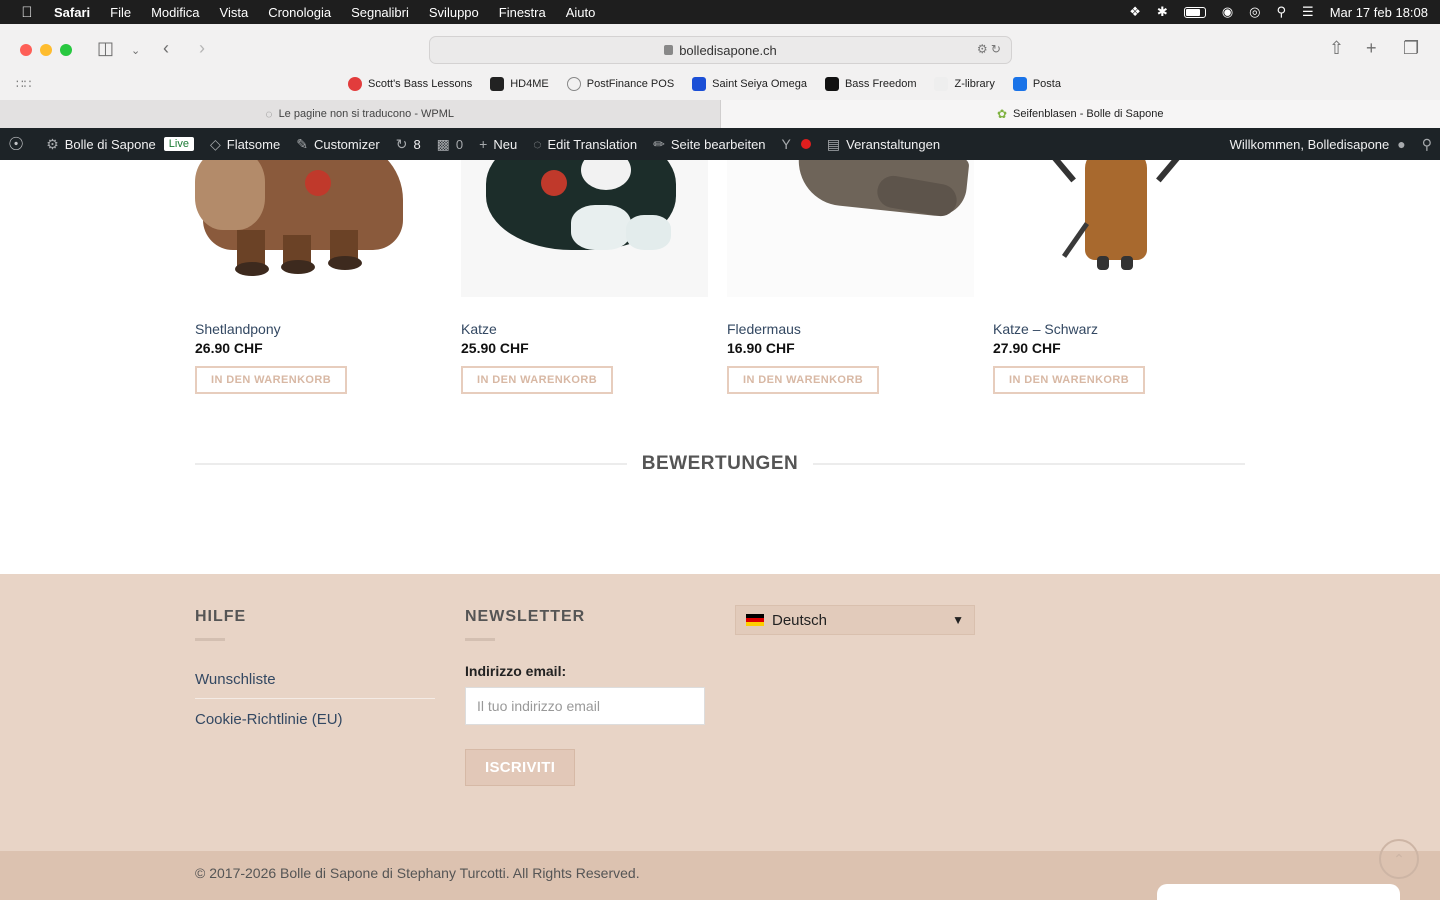 The image size is (1440, 914). I want to click on product-name: Shetlandpony, so click(318, 329).